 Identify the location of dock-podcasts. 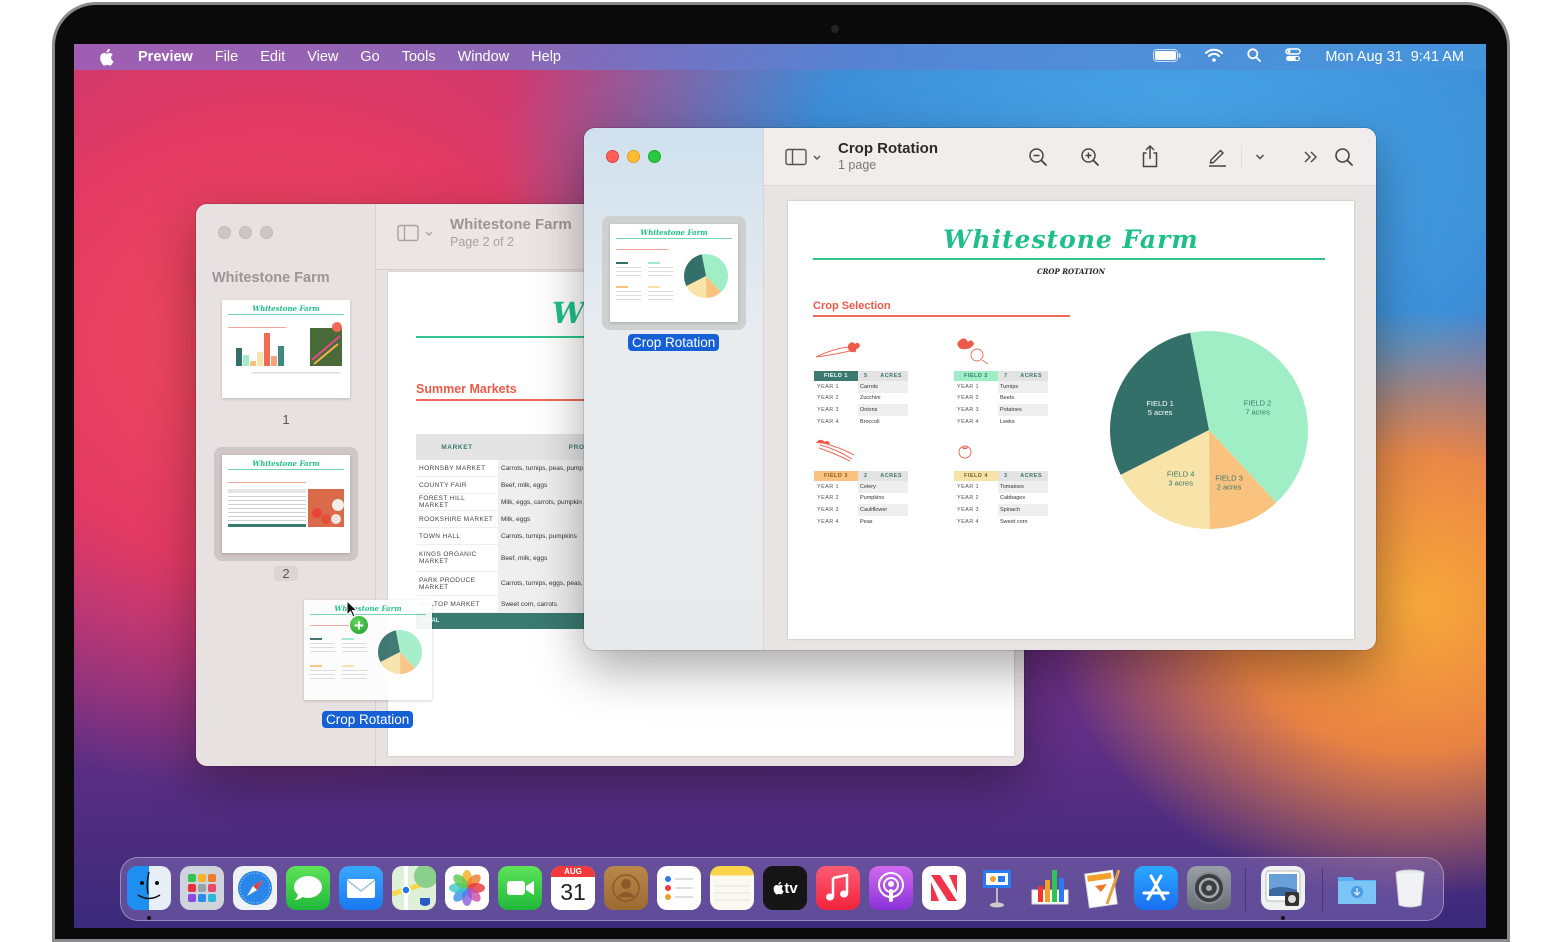
(891, 888).